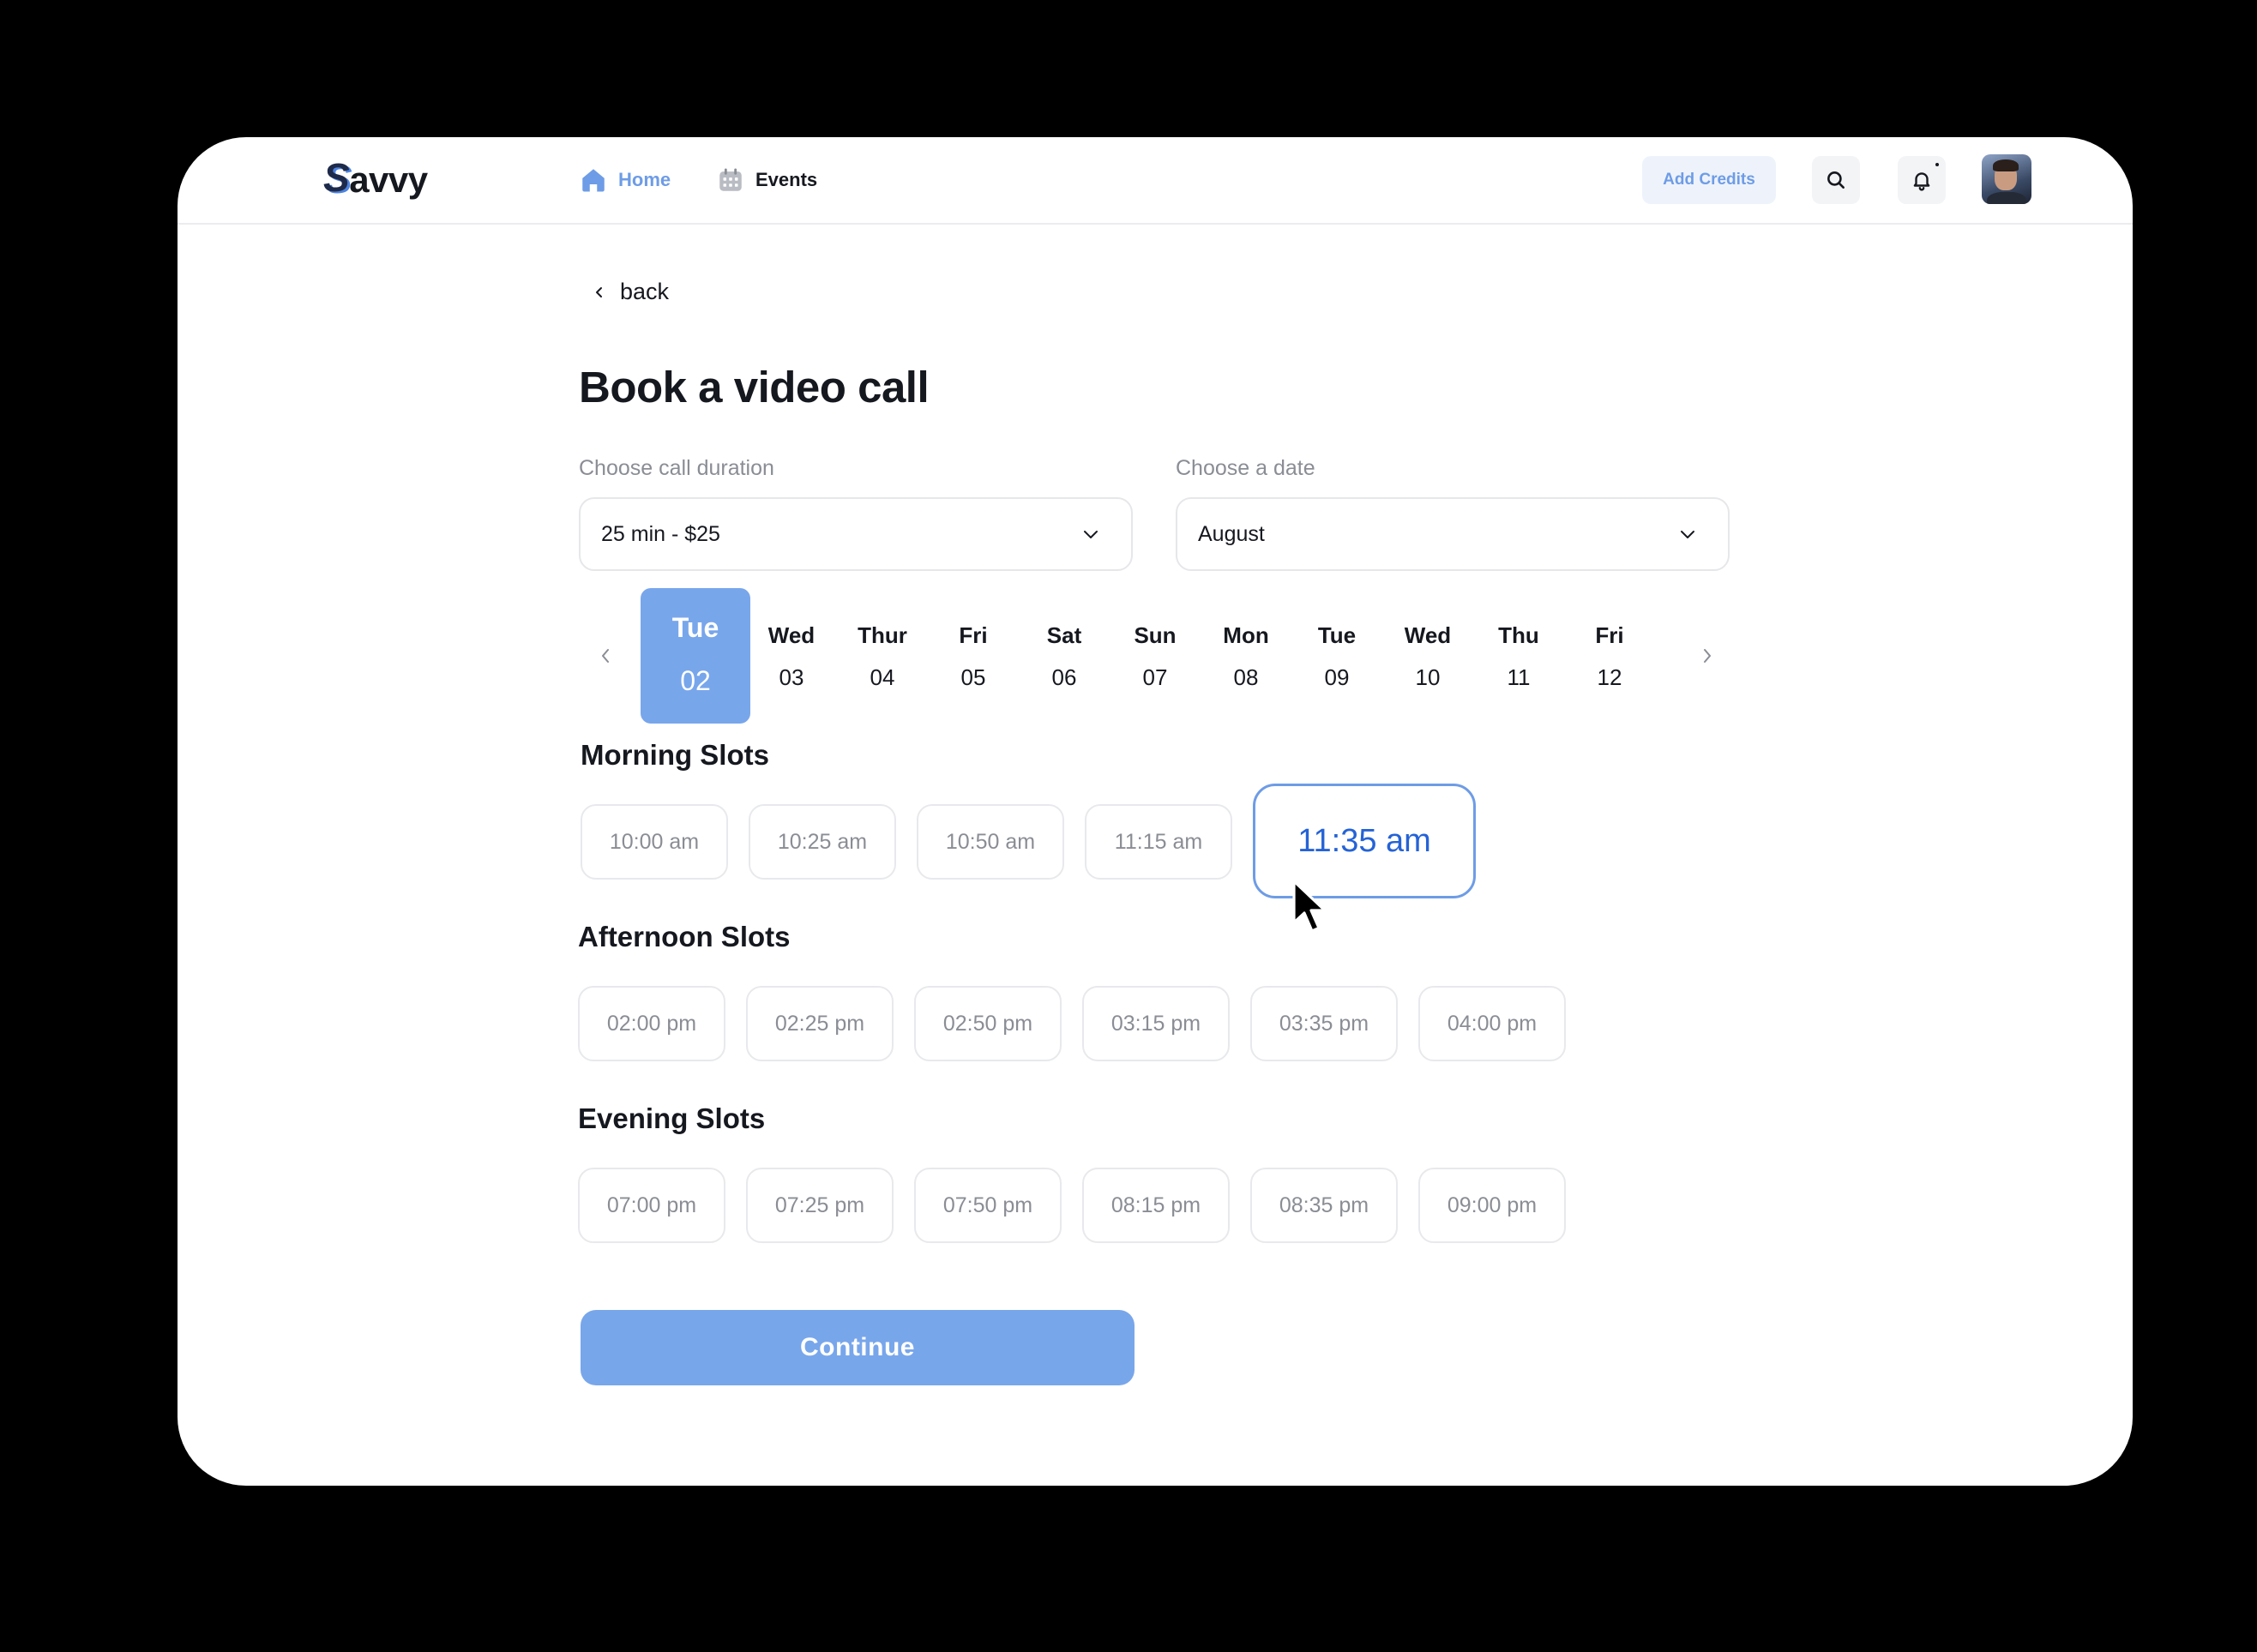  I want to click on search-button, so click(1836, 180).